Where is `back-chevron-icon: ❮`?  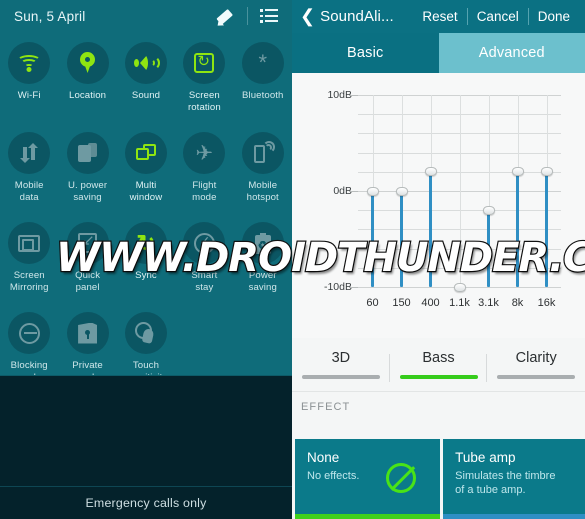
back-chevron-icon: ❮ is located at coordinates (309, 17).